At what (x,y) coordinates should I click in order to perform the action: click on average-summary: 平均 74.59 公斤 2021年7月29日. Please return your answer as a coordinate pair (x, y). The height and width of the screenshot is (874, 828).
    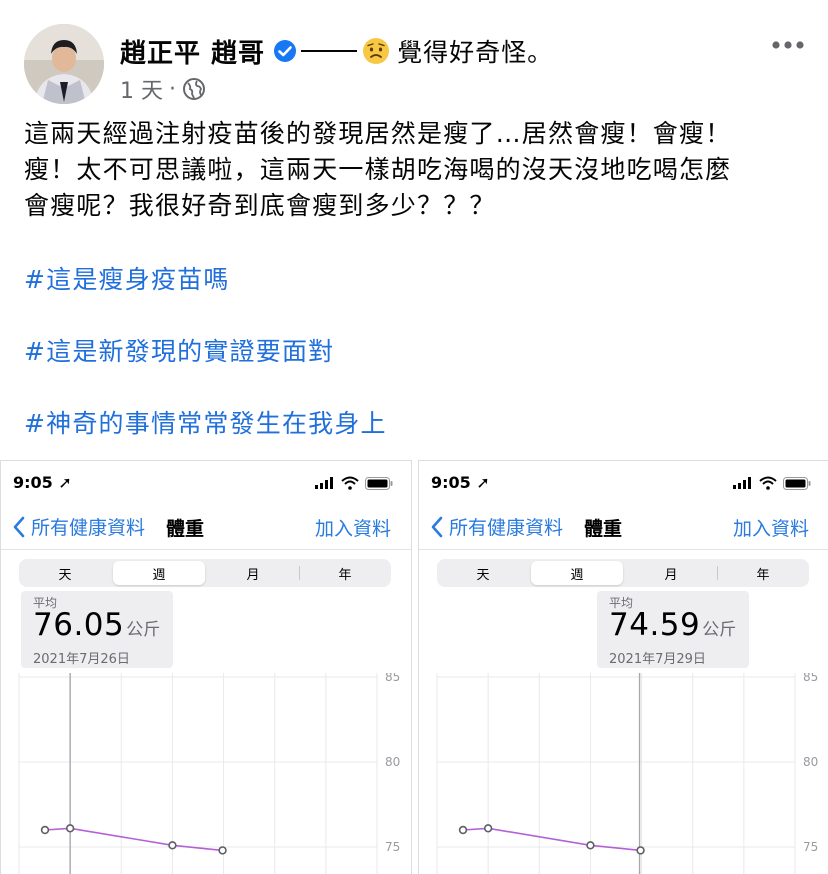
    Looking at the image, I should click on (673, 629).